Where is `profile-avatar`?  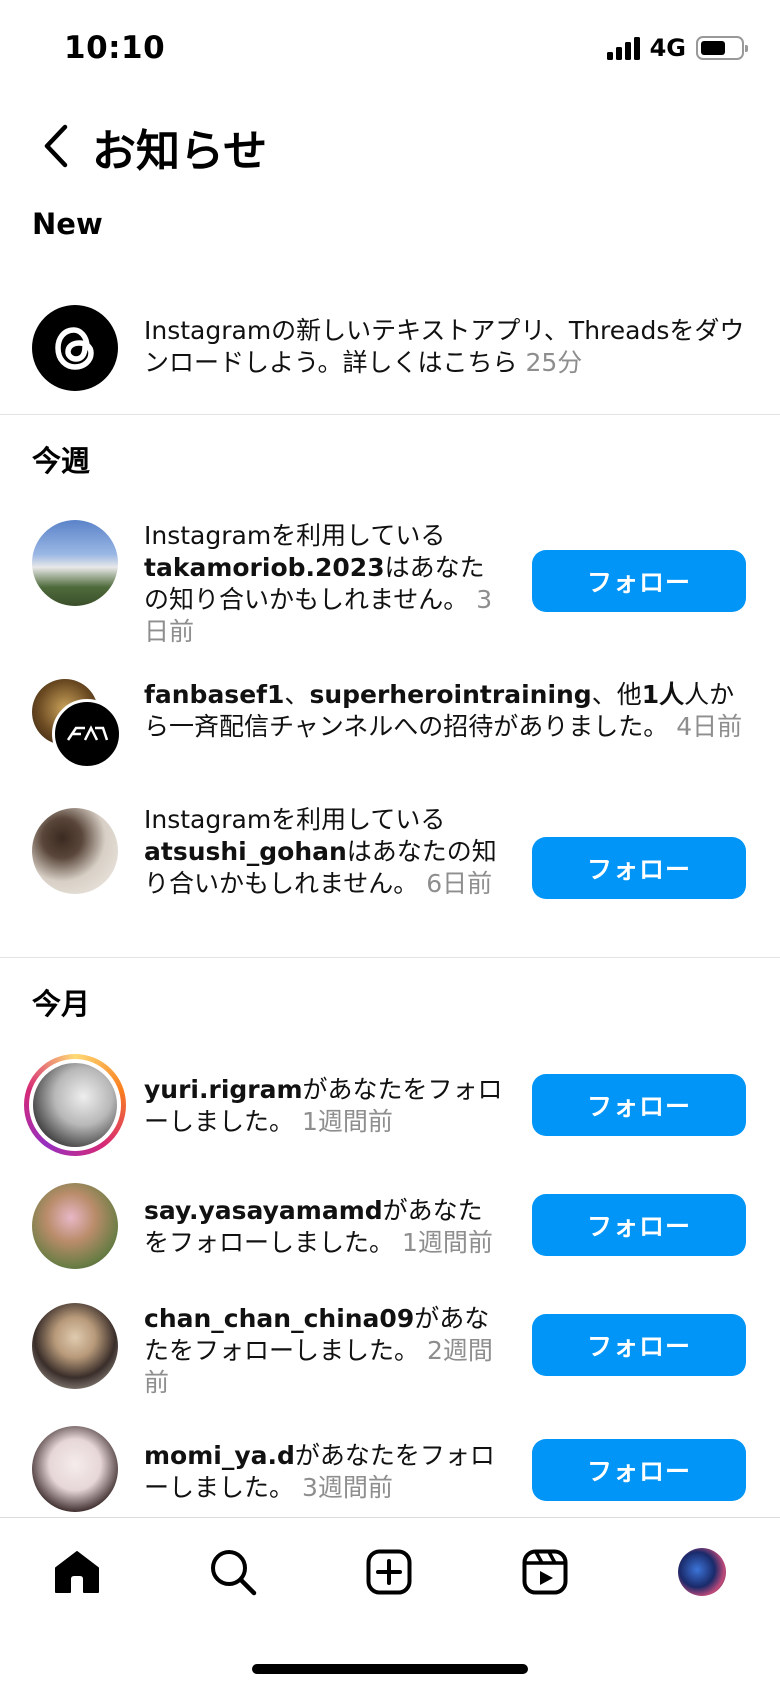 profile-avatar is located at coordinates (702, 1572).